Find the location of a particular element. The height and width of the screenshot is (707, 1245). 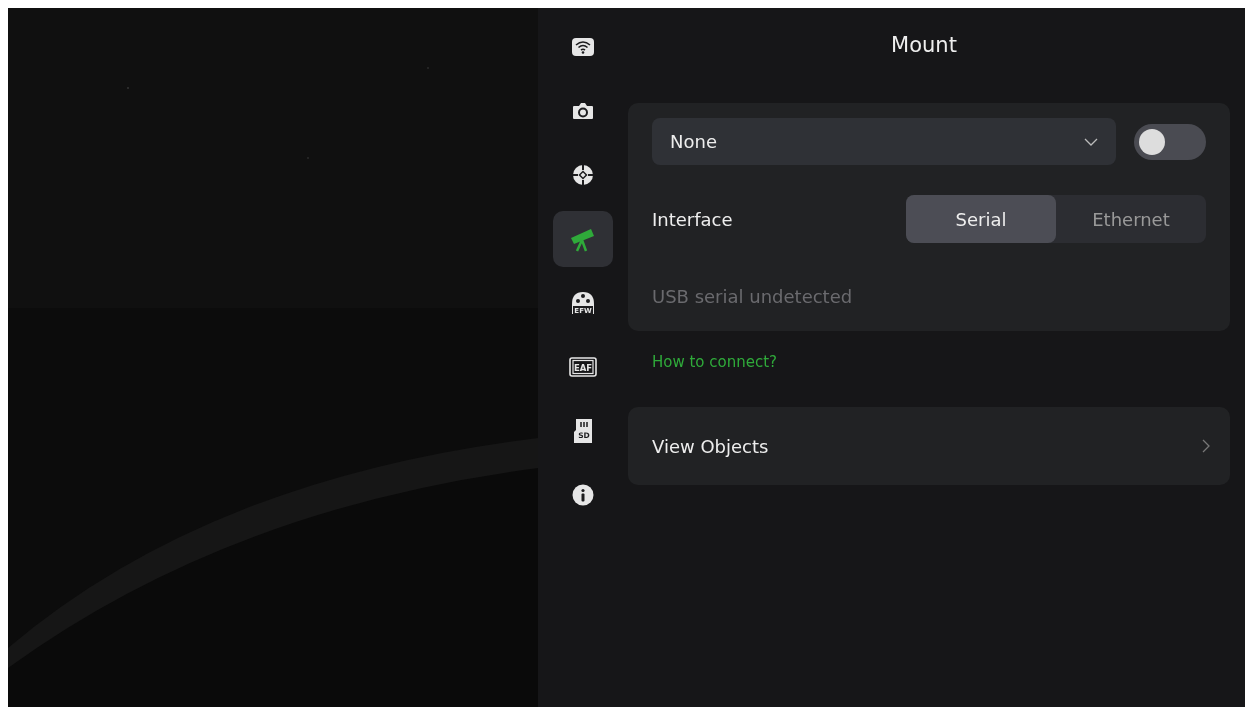

page-title: Mount is located at coordinates (924, 45).